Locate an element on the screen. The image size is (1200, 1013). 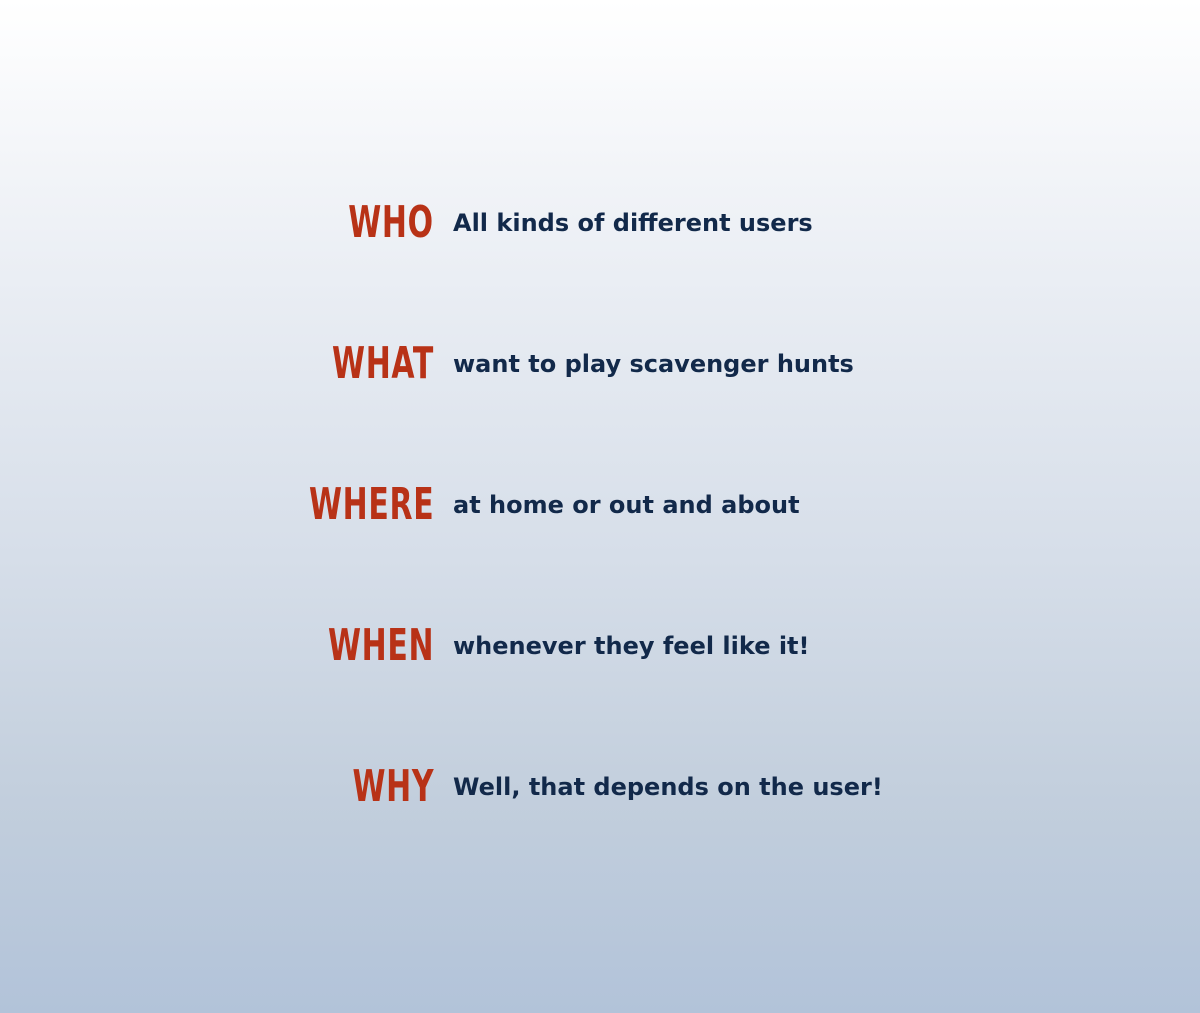
keyword-what: WHAT is located at coordinates (382, 363).